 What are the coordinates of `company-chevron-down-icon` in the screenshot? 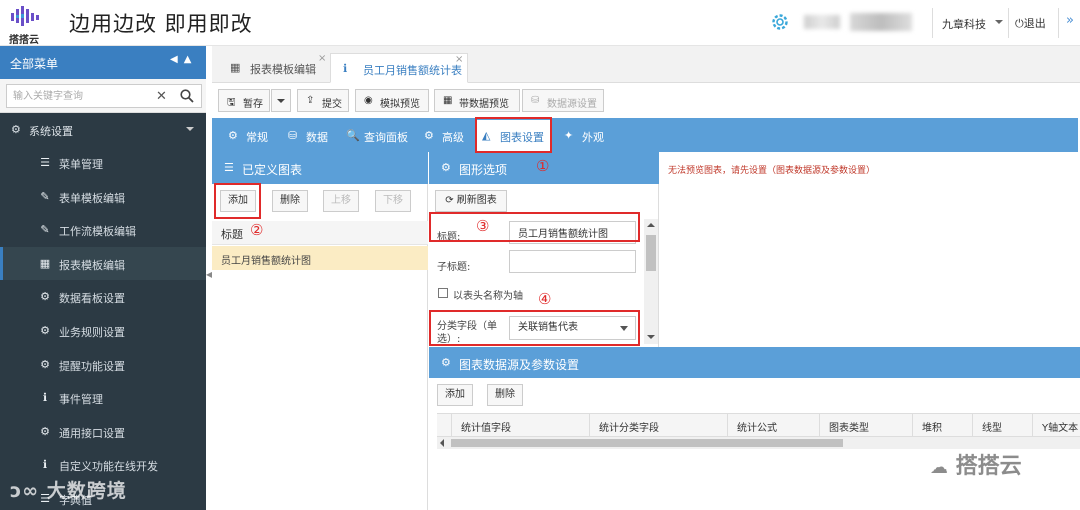 It's located at (999, 22).